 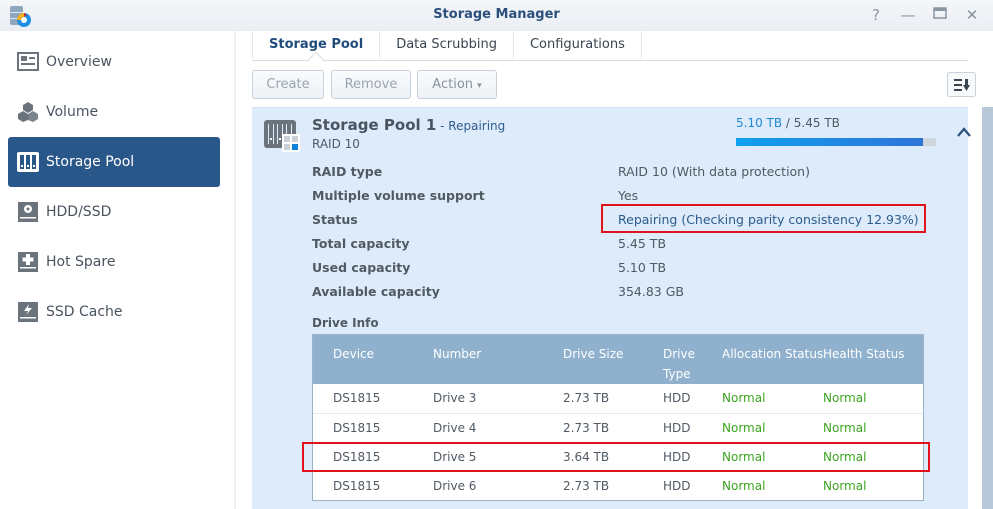 I want to click on sidebar-item-volume: Volume, so click(x=114, y=112).